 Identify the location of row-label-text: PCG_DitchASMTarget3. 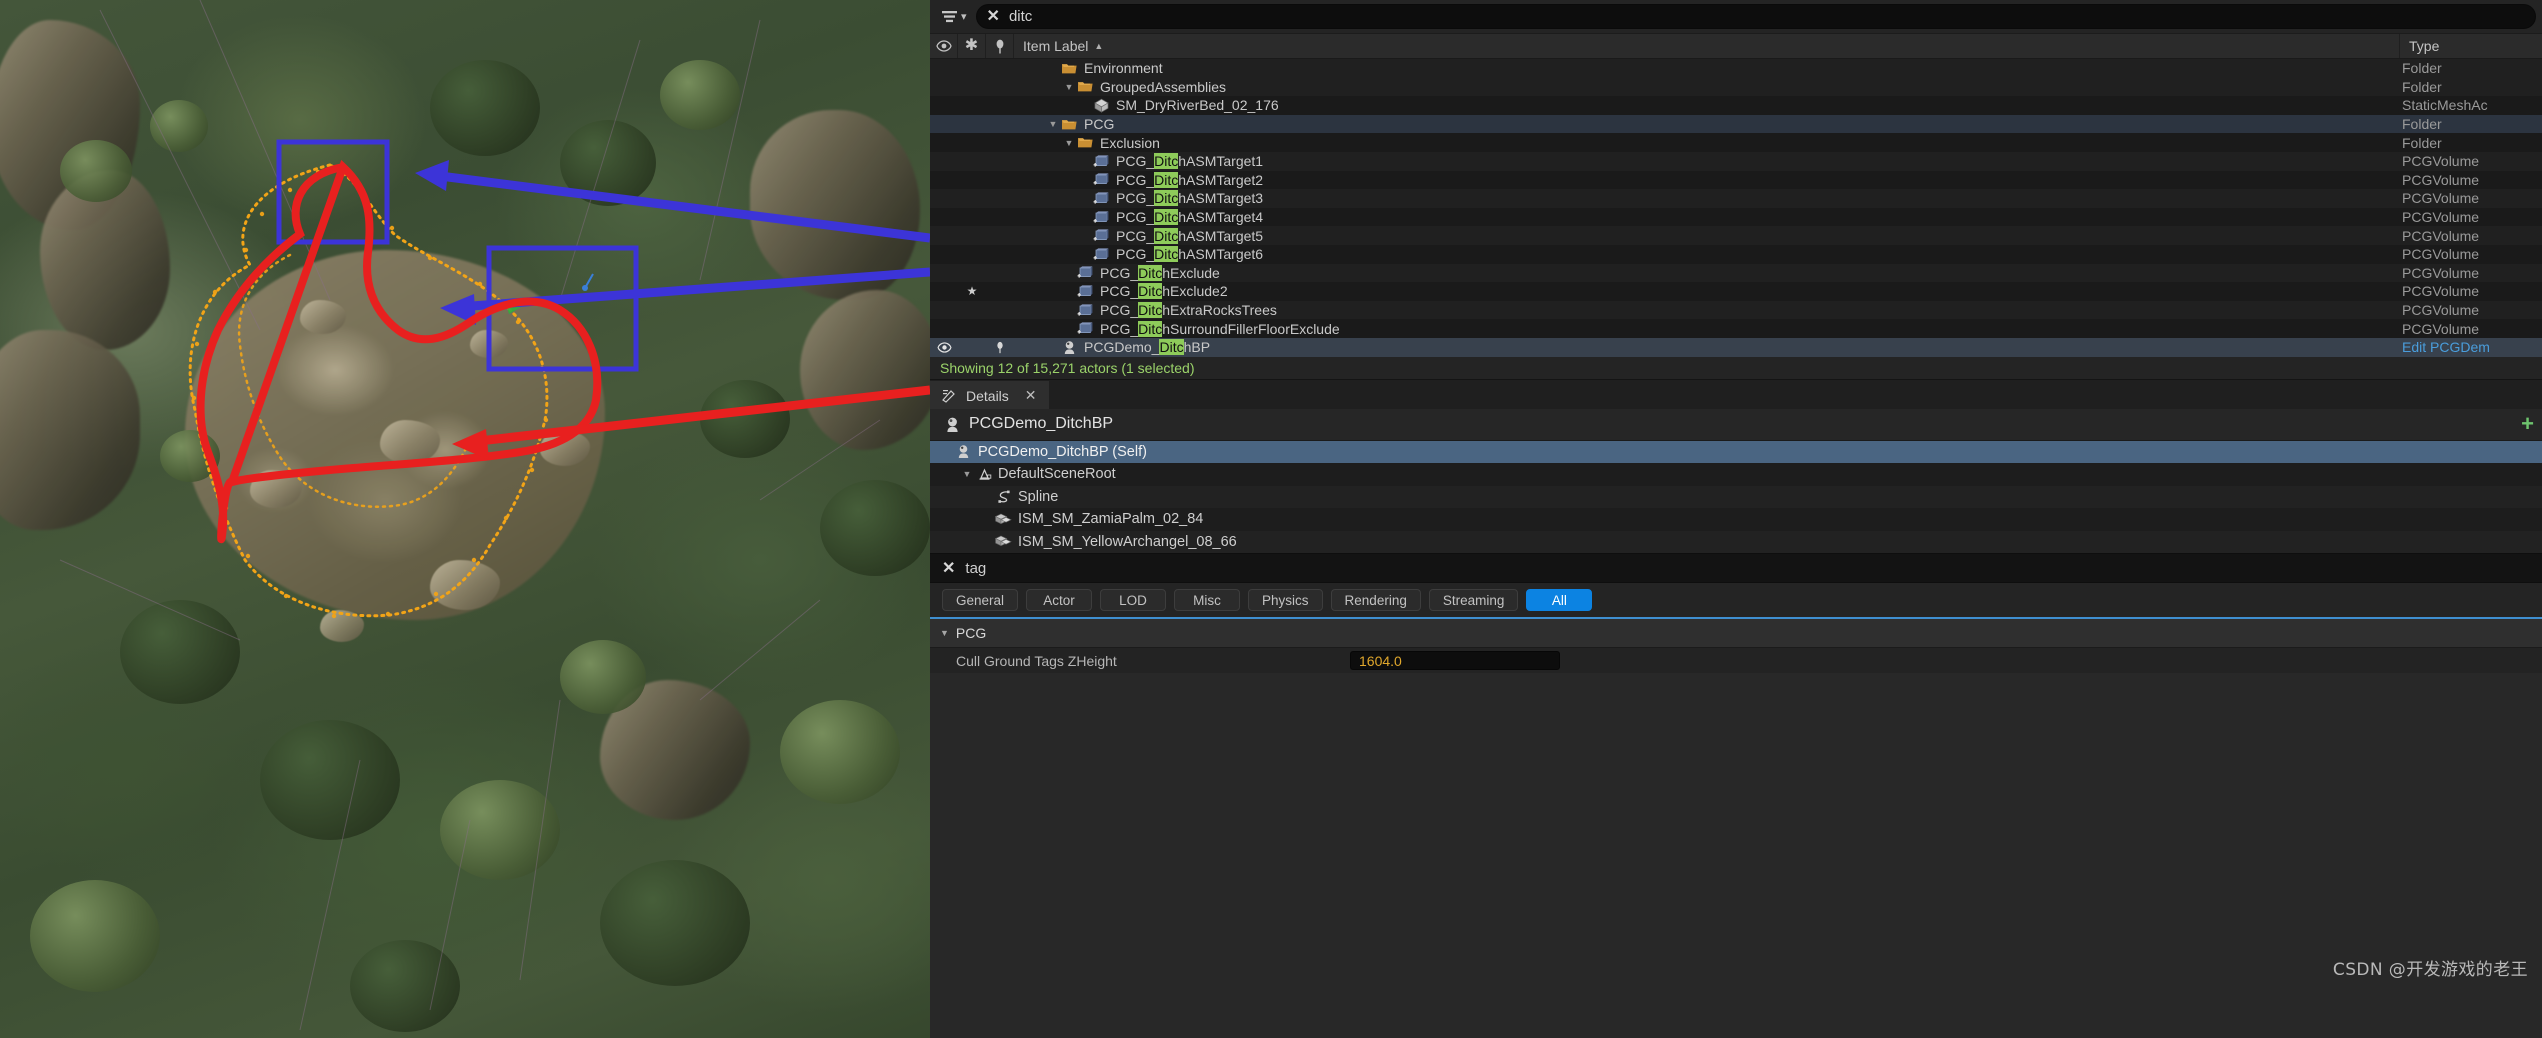
(1190, 198).